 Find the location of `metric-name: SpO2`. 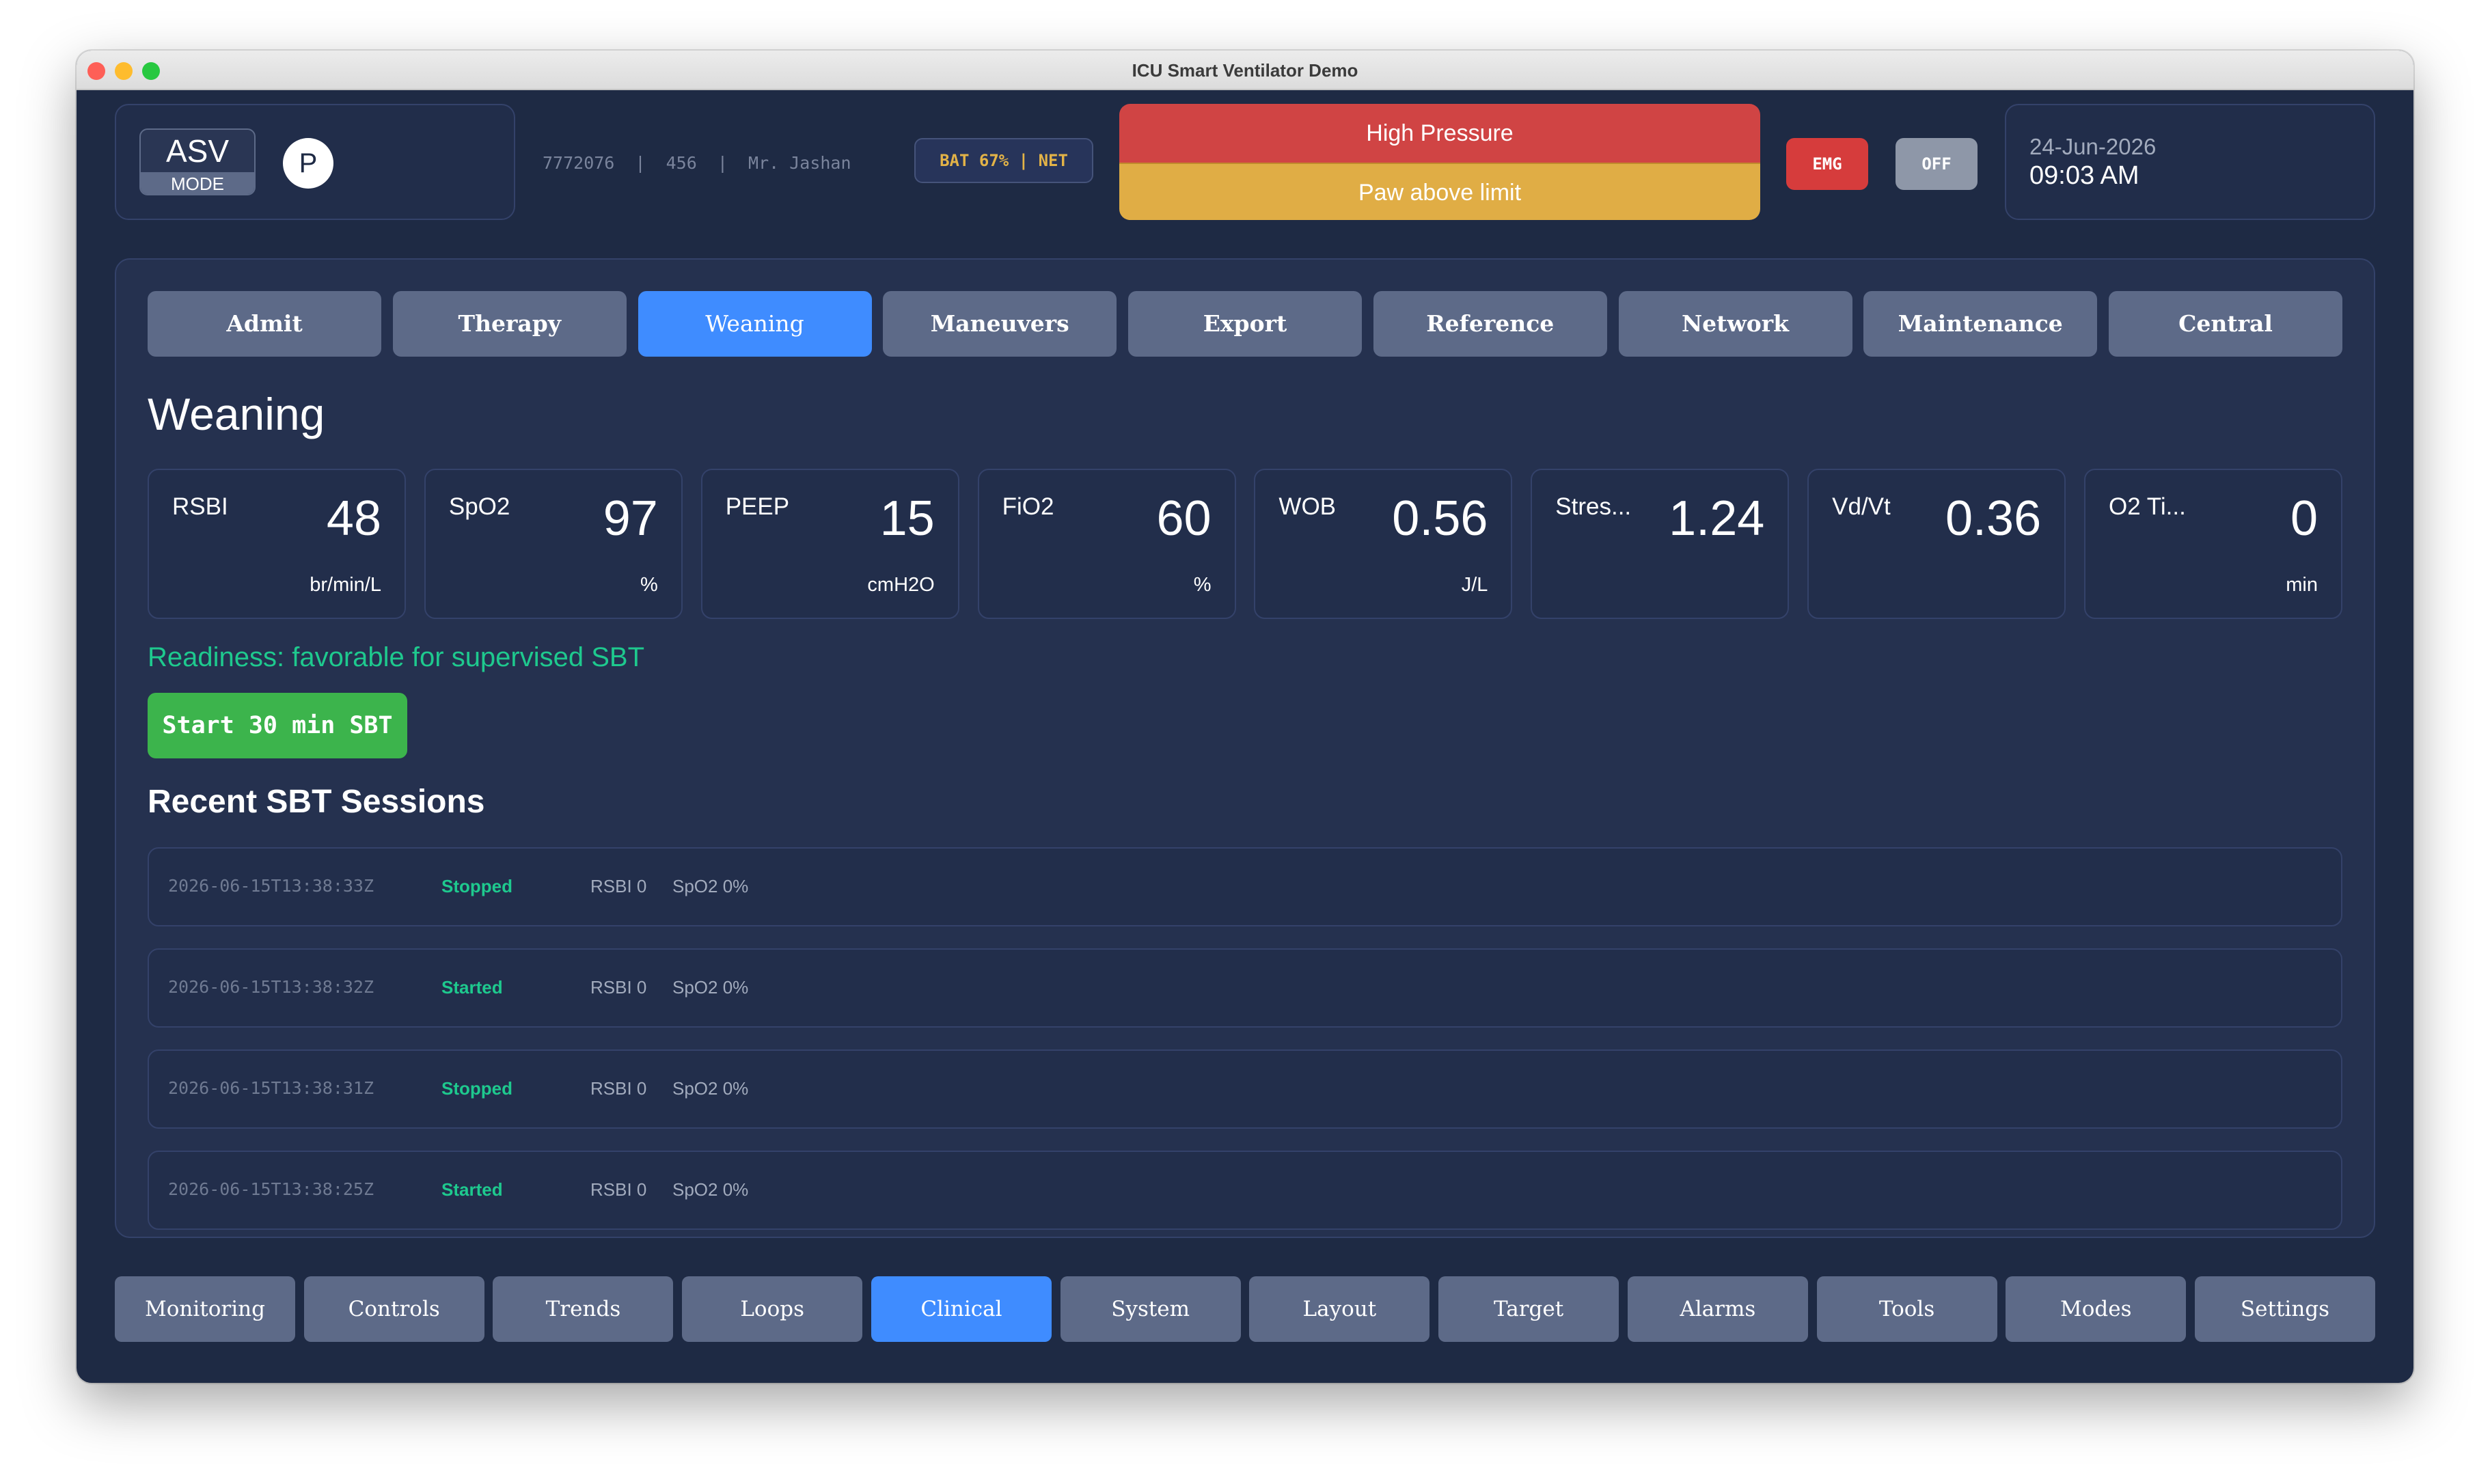

metric-name: SpO2 is located at coordinates (479, 507).